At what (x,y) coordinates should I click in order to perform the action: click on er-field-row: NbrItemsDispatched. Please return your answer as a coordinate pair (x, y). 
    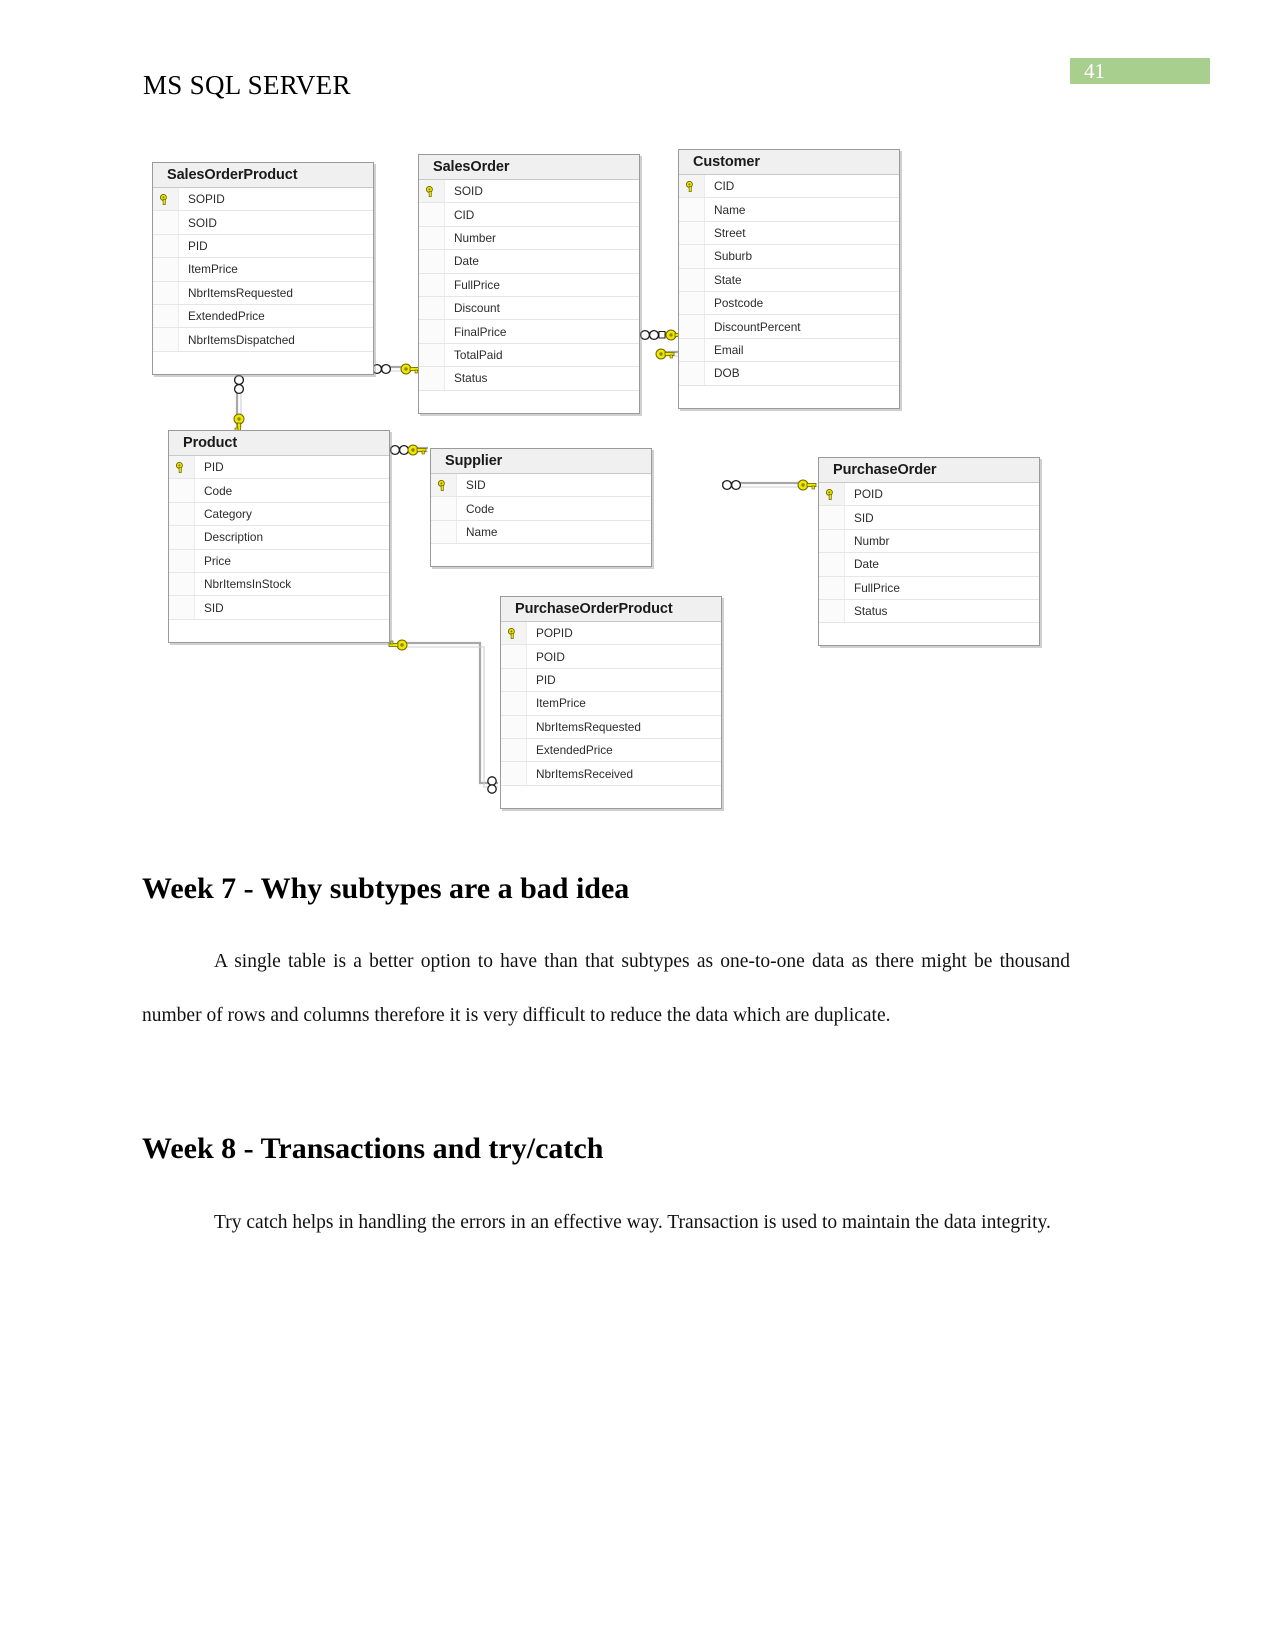
    Looking at the image, I should click on (263, 340).